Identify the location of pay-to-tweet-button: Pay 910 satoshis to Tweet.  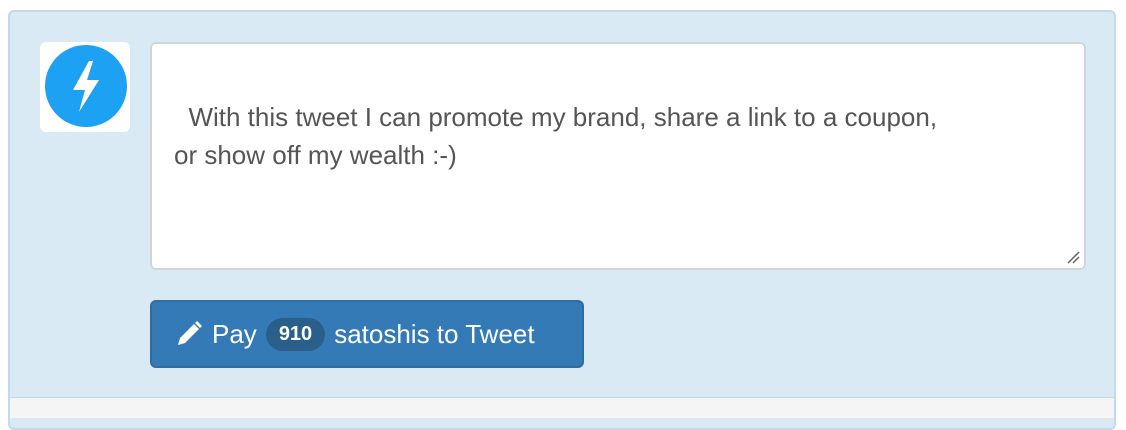
(367, 334).